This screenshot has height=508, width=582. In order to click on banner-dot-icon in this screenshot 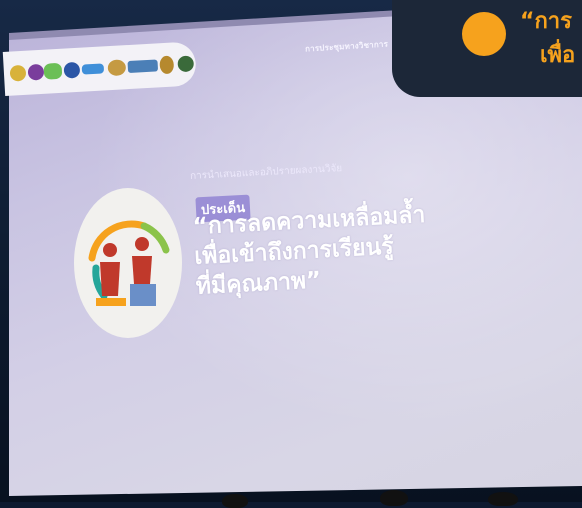, I will do `click(484, 34)`.